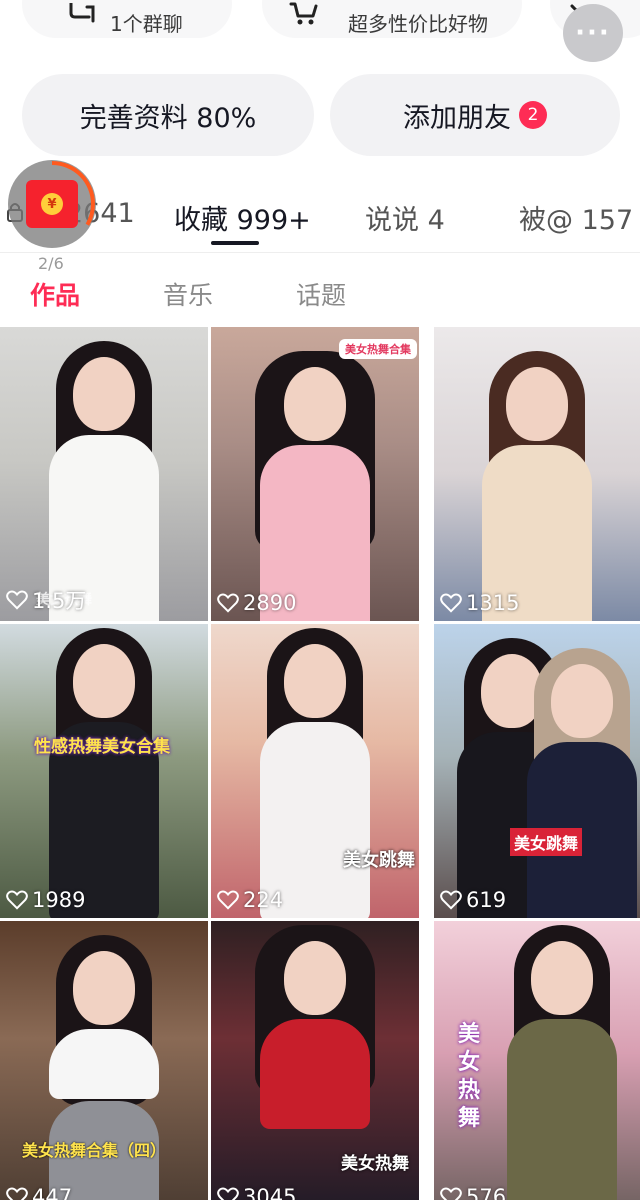 The height and width of the screenshot is (1200, 640). I want to click on like-count: 619, so click(473, 900).